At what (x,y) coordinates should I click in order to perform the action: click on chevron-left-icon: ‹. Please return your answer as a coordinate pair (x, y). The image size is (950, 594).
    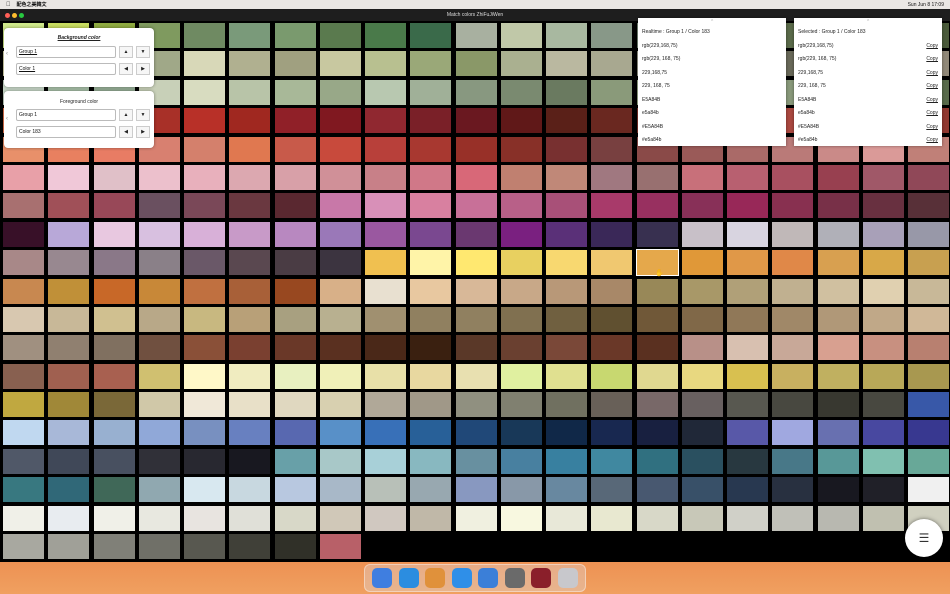
    Looking at the image, I should click on (7, 54).